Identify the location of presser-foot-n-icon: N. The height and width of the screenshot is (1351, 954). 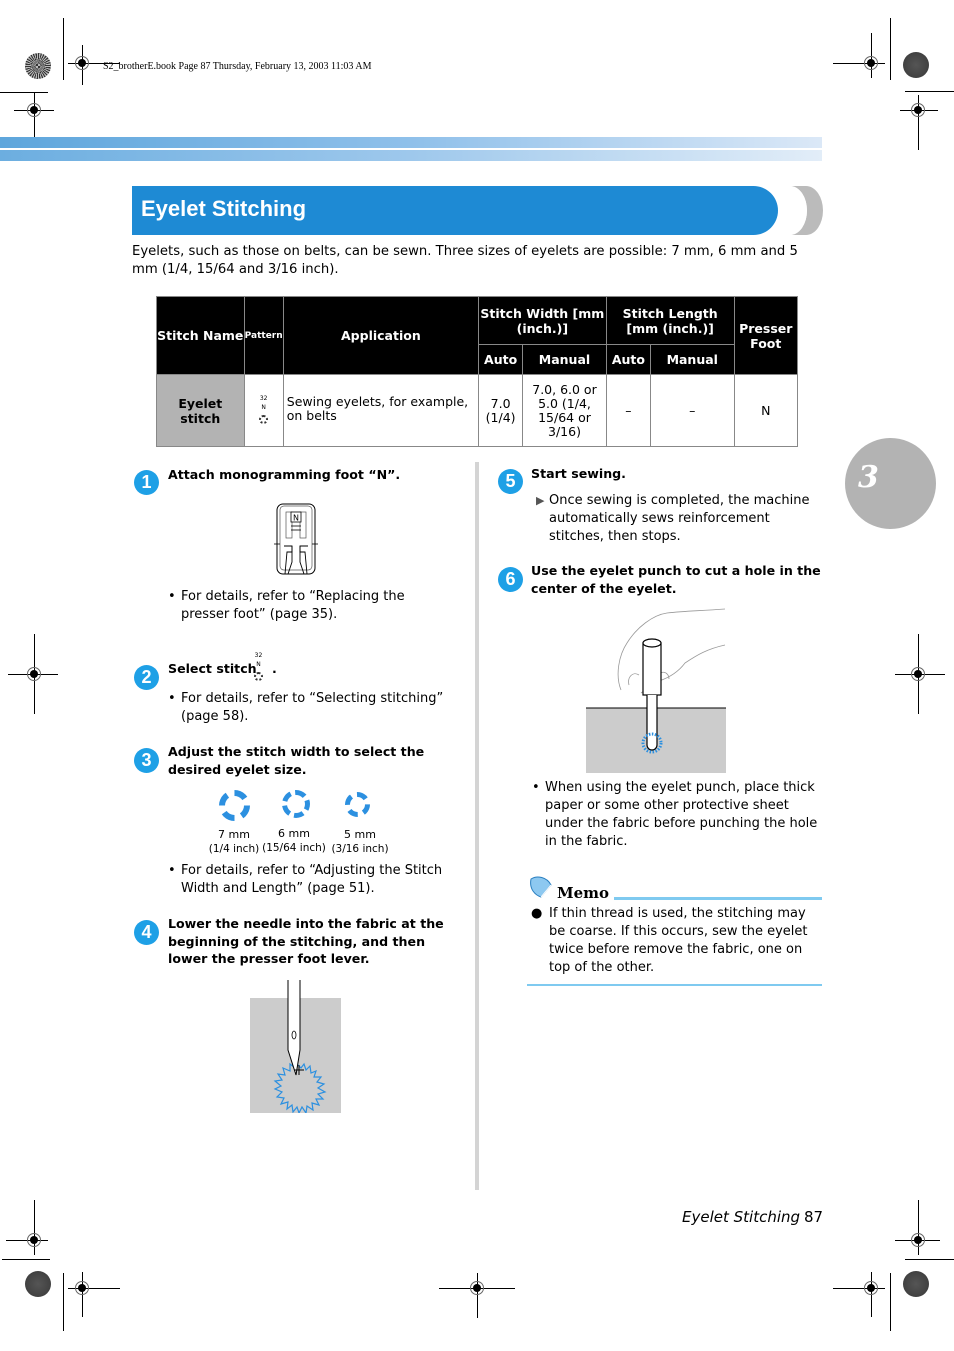
(296, 539).